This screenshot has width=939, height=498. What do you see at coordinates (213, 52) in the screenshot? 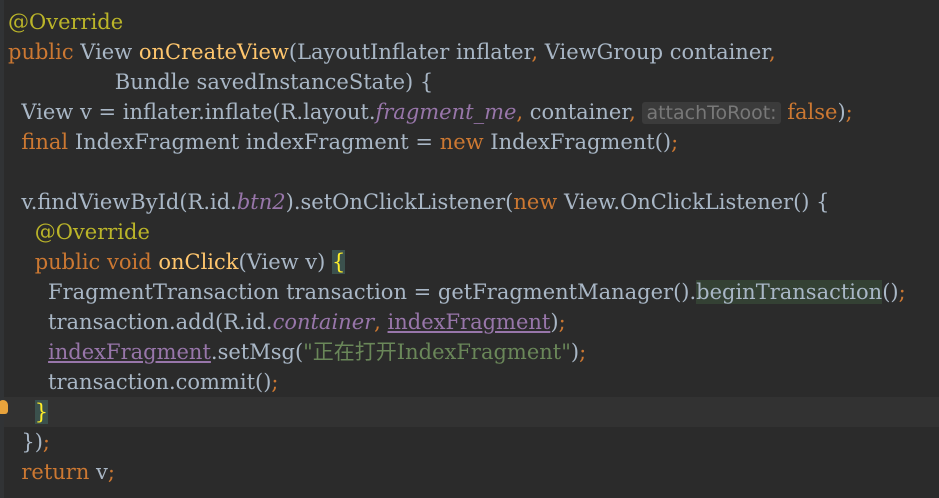
I see `code-token: onCreateView` at bounding box center [213, 52].